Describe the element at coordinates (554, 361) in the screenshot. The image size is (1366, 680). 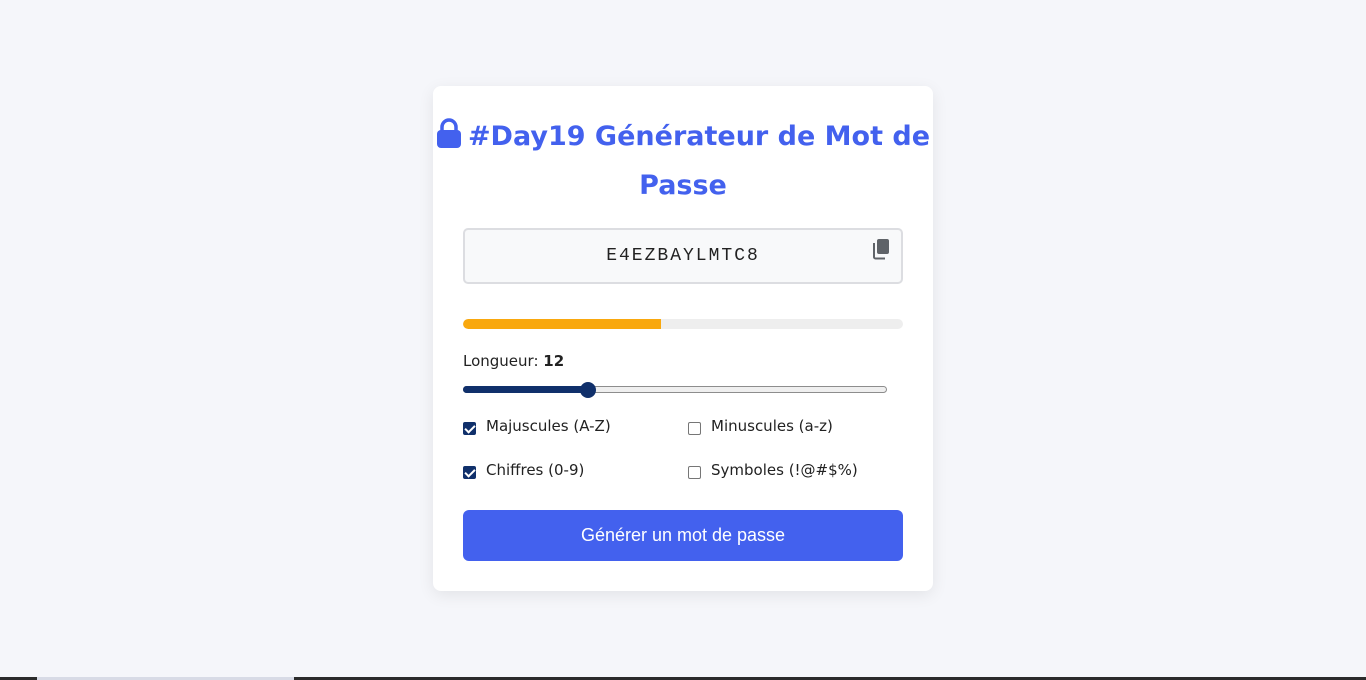
I see `length-value: 12` at that location.